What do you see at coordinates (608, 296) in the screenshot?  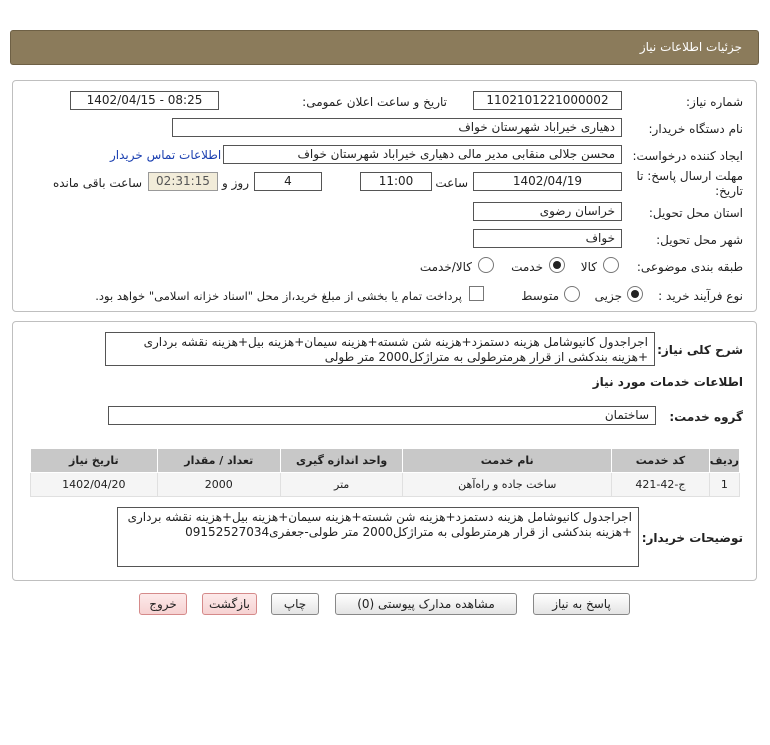 I see `process-minor-label: جزیی` at bounding box center [608, 296].